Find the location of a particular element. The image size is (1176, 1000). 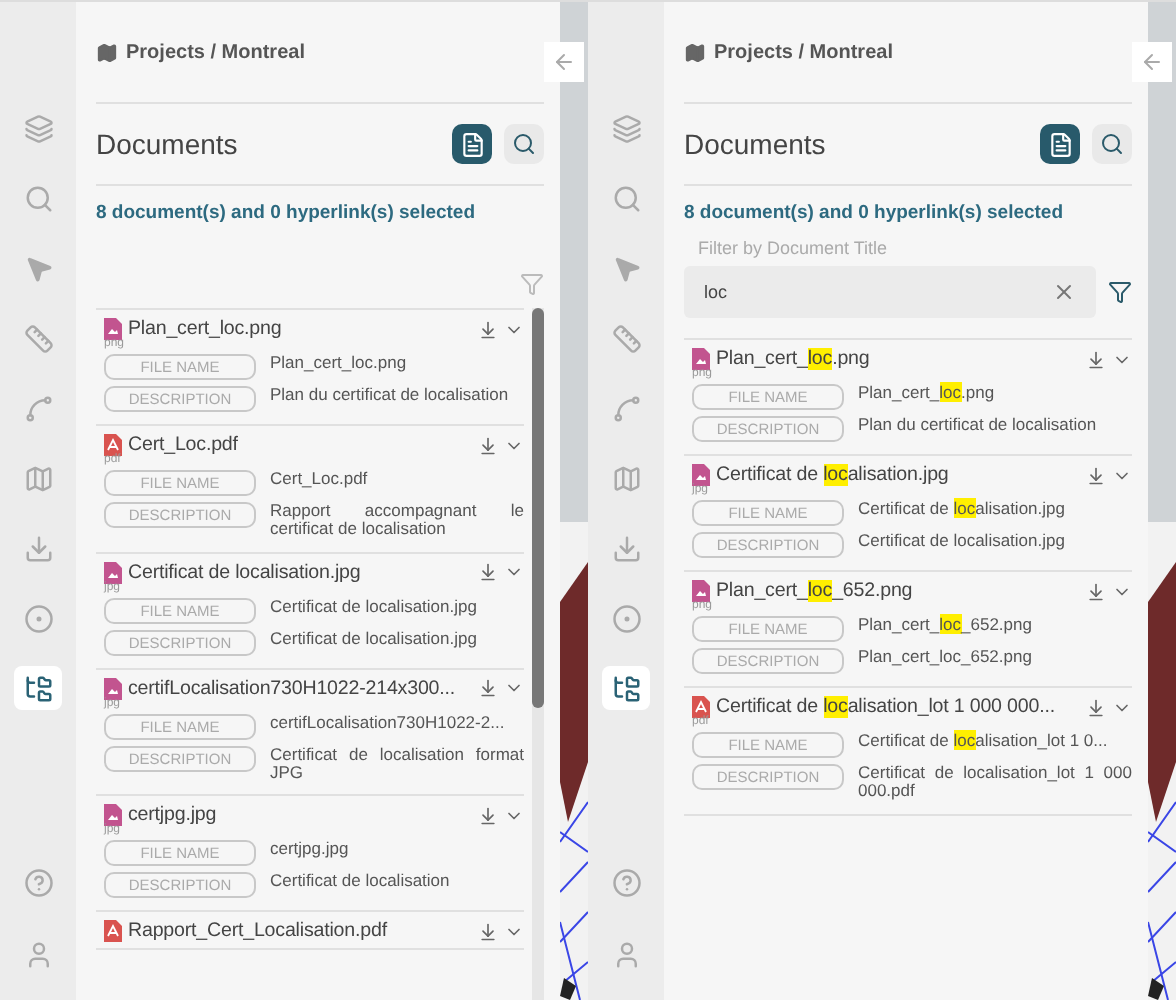

clear-icon is located at coordinates (1064, 292).